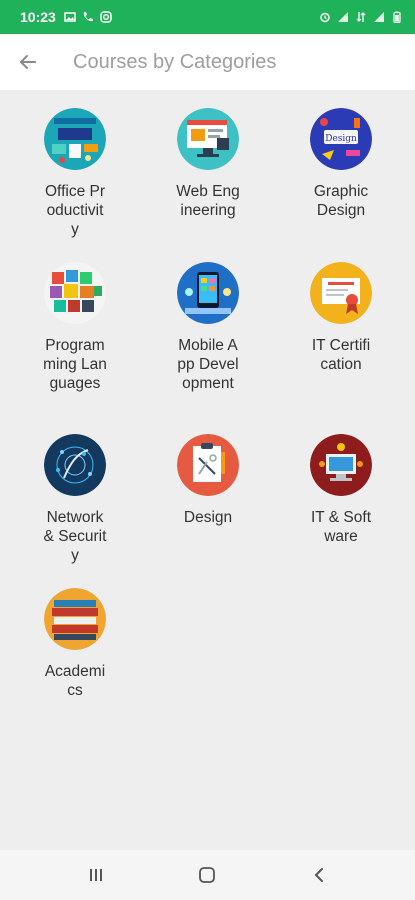 This screenshot has height=900, width=415. What do you see at coordinates (75, 536) in the screenshot?
I see `category-label: Network & Security` at bounding box center [75, 536].